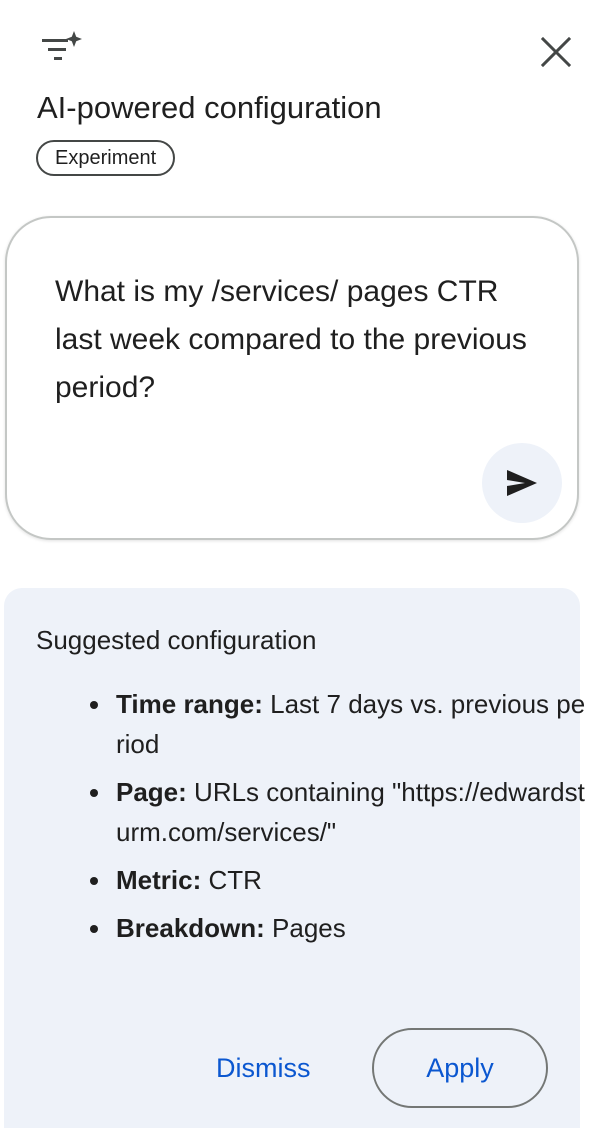 The image size is (596, 1128). Describe the element at coordinates (309, 928) in the screenshot. I see `config-value: Pages` at that location.